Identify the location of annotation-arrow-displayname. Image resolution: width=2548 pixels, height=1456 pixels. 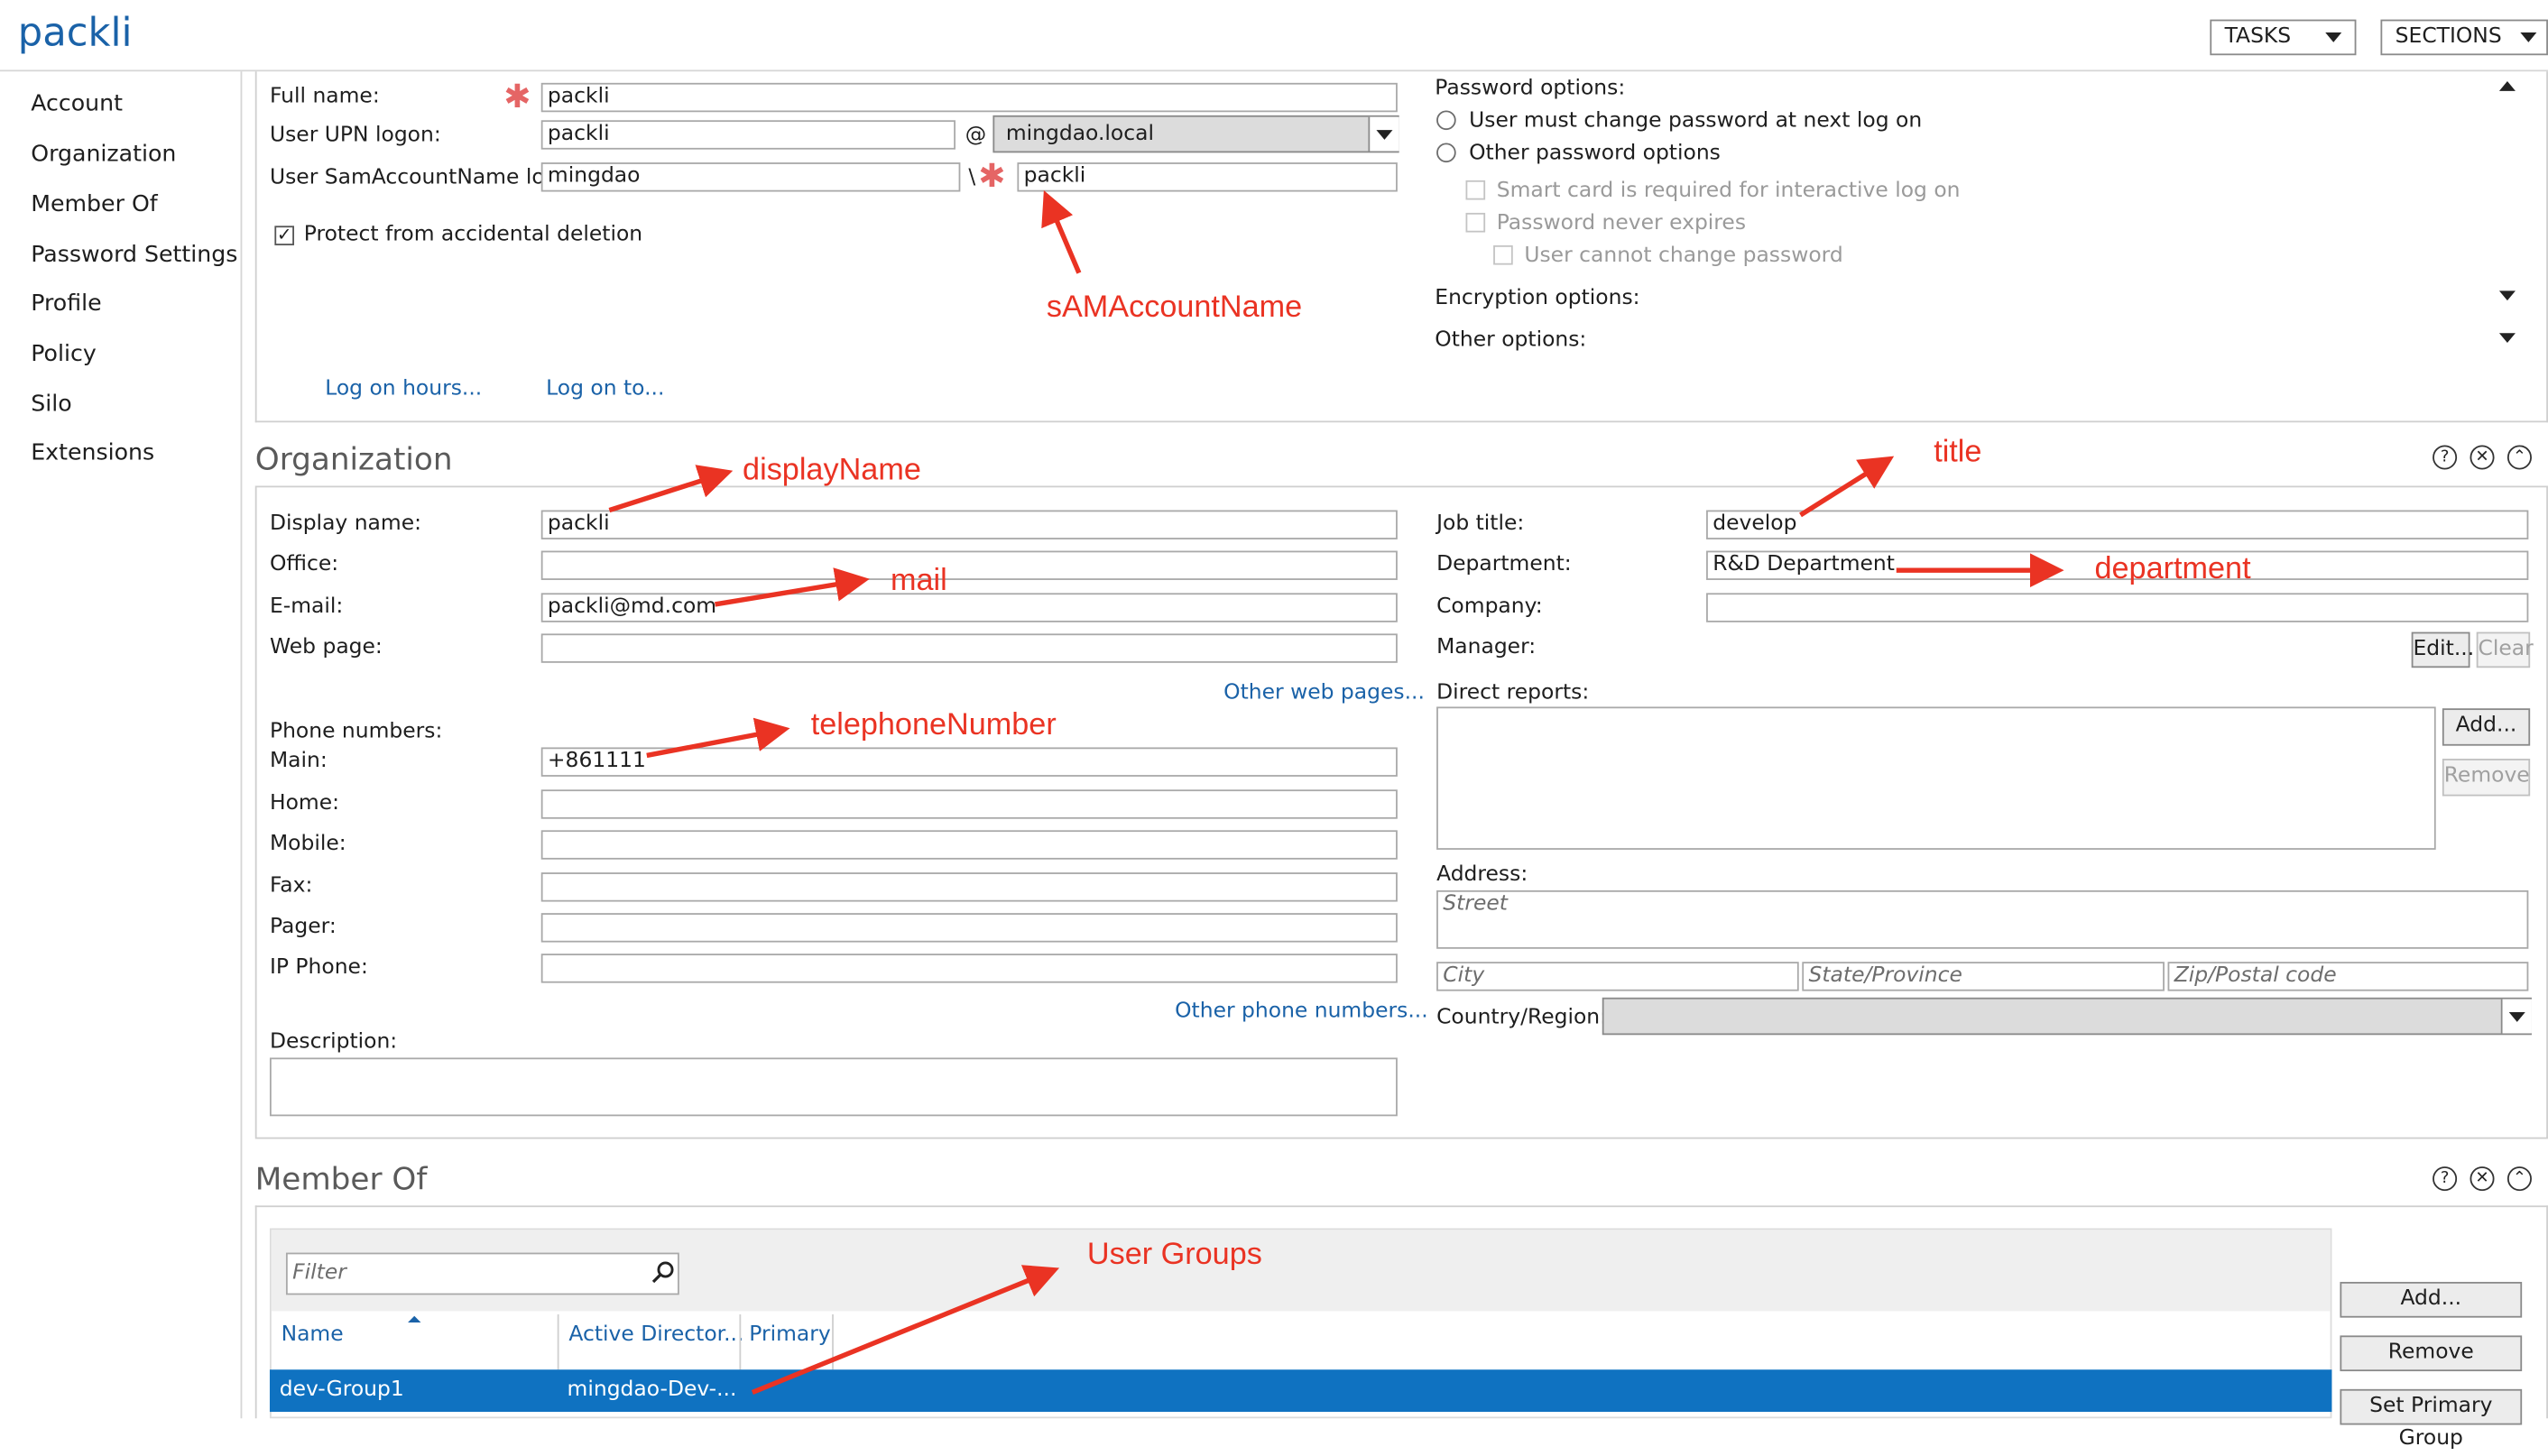
(671, 489).